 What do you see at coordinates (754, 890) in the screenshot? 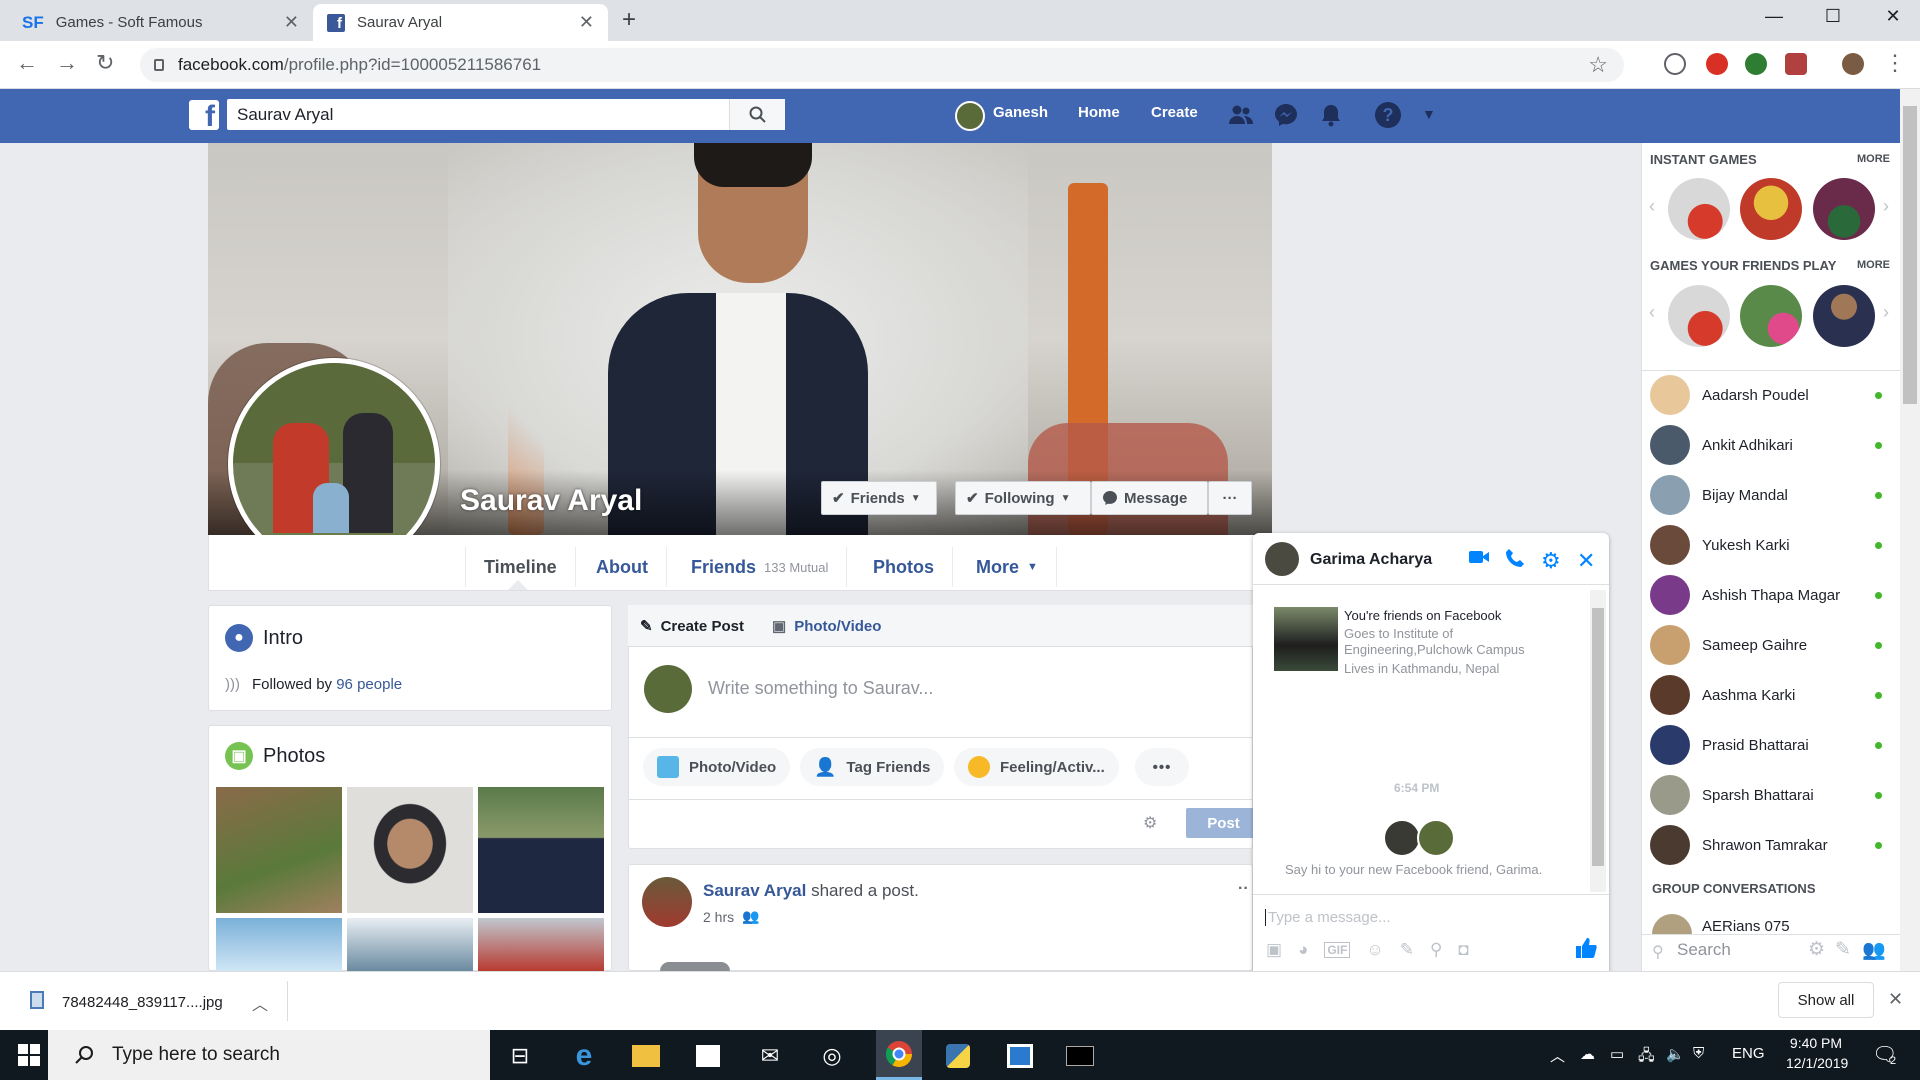
I see `post-author-link: Saurav Aryal` at bounding box center [754, 890].